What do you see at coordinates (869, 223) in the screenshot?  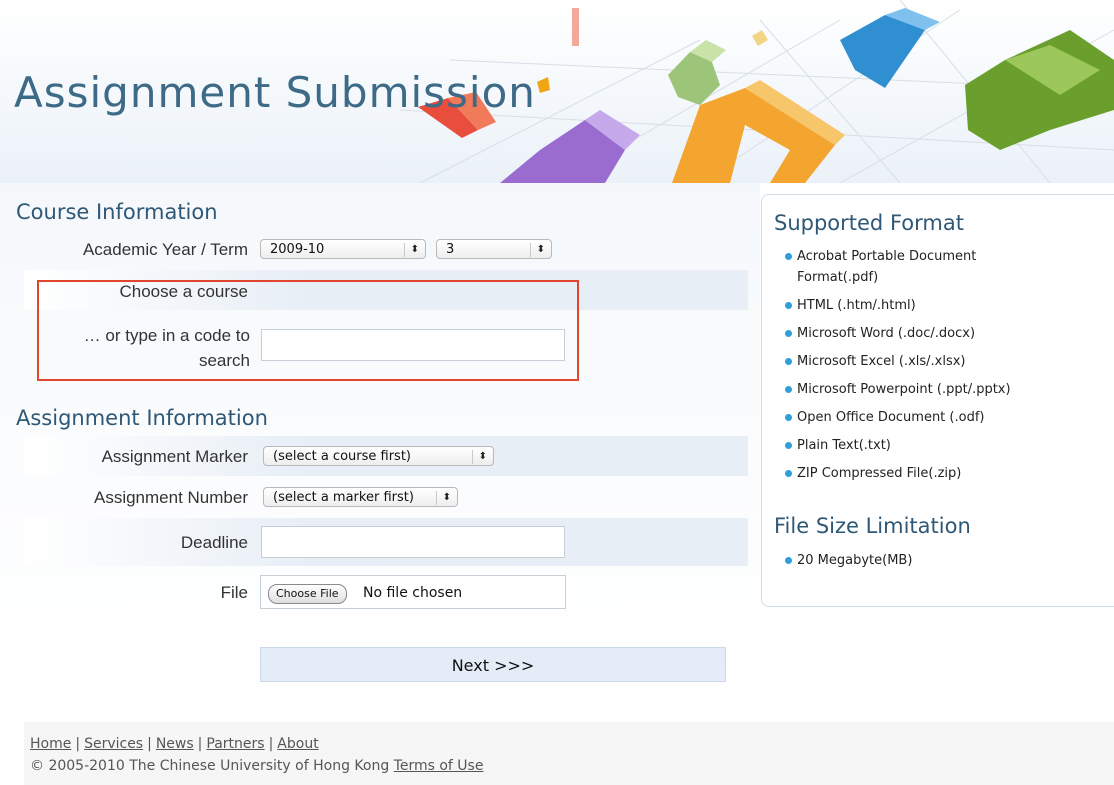 I see `supported-format-heading: Supported Format` at bounding box center [869, 223].